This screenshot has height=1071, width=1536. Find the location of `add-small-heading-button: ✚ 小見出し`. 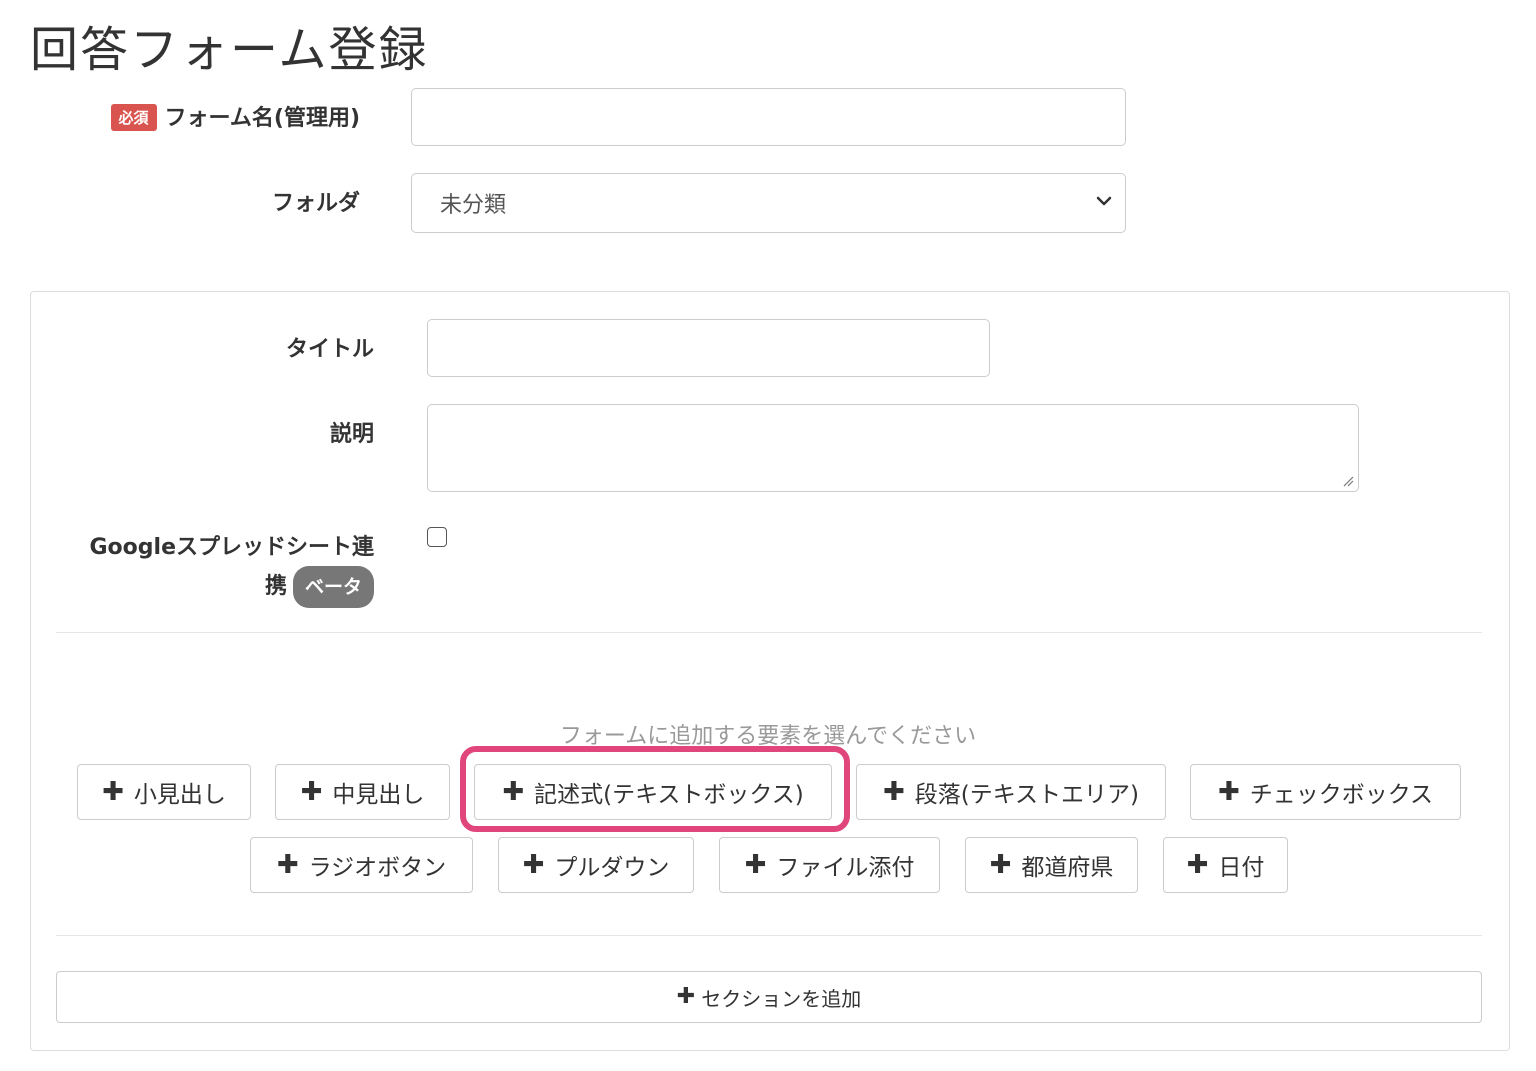

add-small-heading-button: ✚ 小見出し is located at coordinates (164, 792).